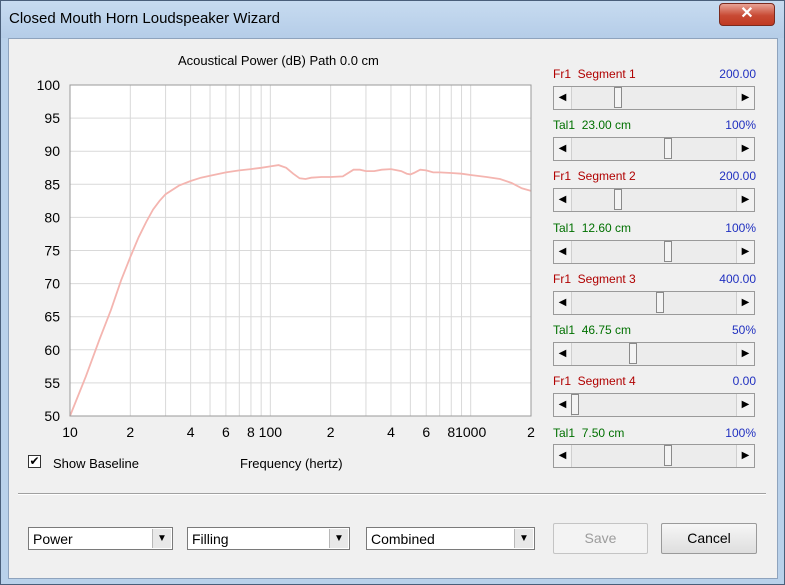 Image resolution: width=785 pixels, height=585 pixels. What do you see at coordinates (268, 538) in the screenshot?
I see `material-select: Filling ▼` at bounding box center [268, 538].